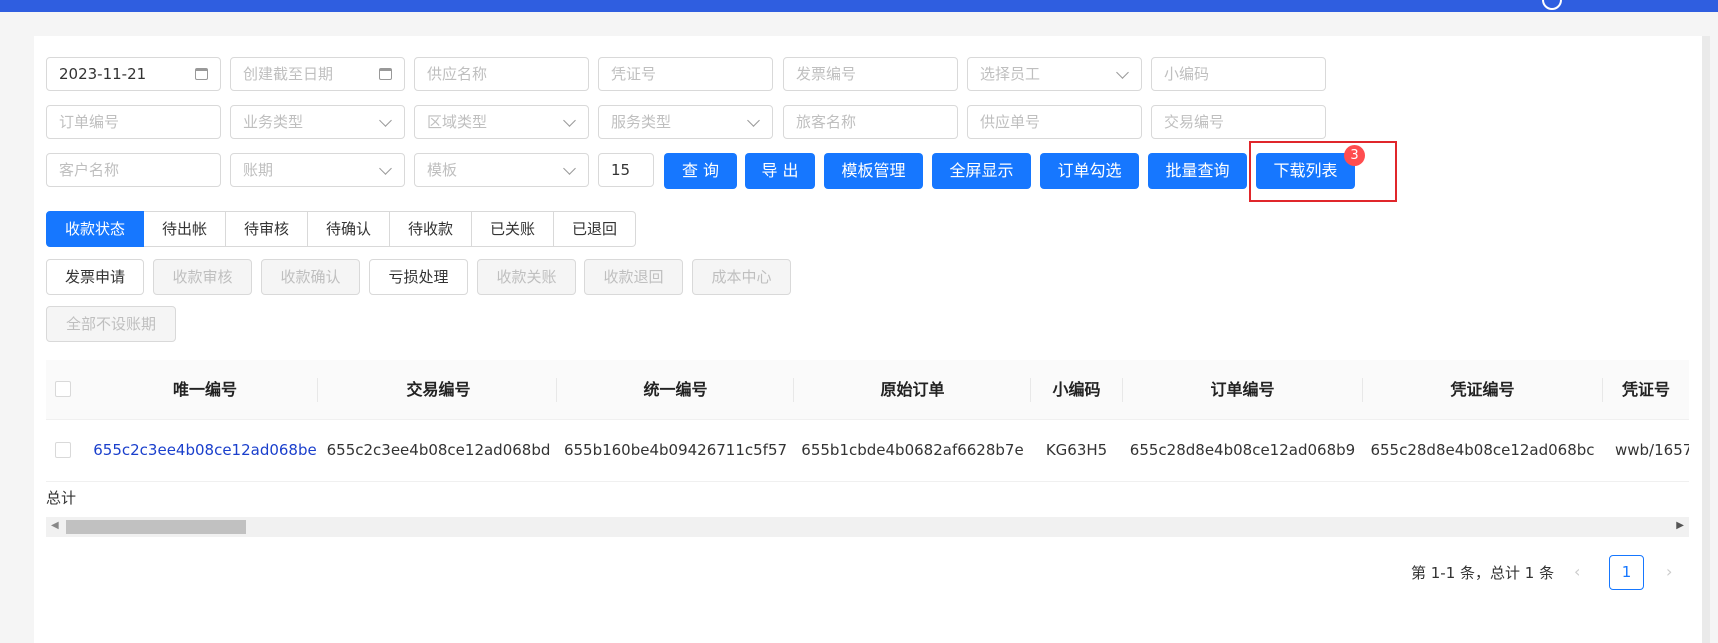 This screenshot has width=1718, height=643. What do you see at coordinates (1197, 171) in the screenshot?
I see `batch-query-button: 批量查询` at bounding box center [1197, 171].